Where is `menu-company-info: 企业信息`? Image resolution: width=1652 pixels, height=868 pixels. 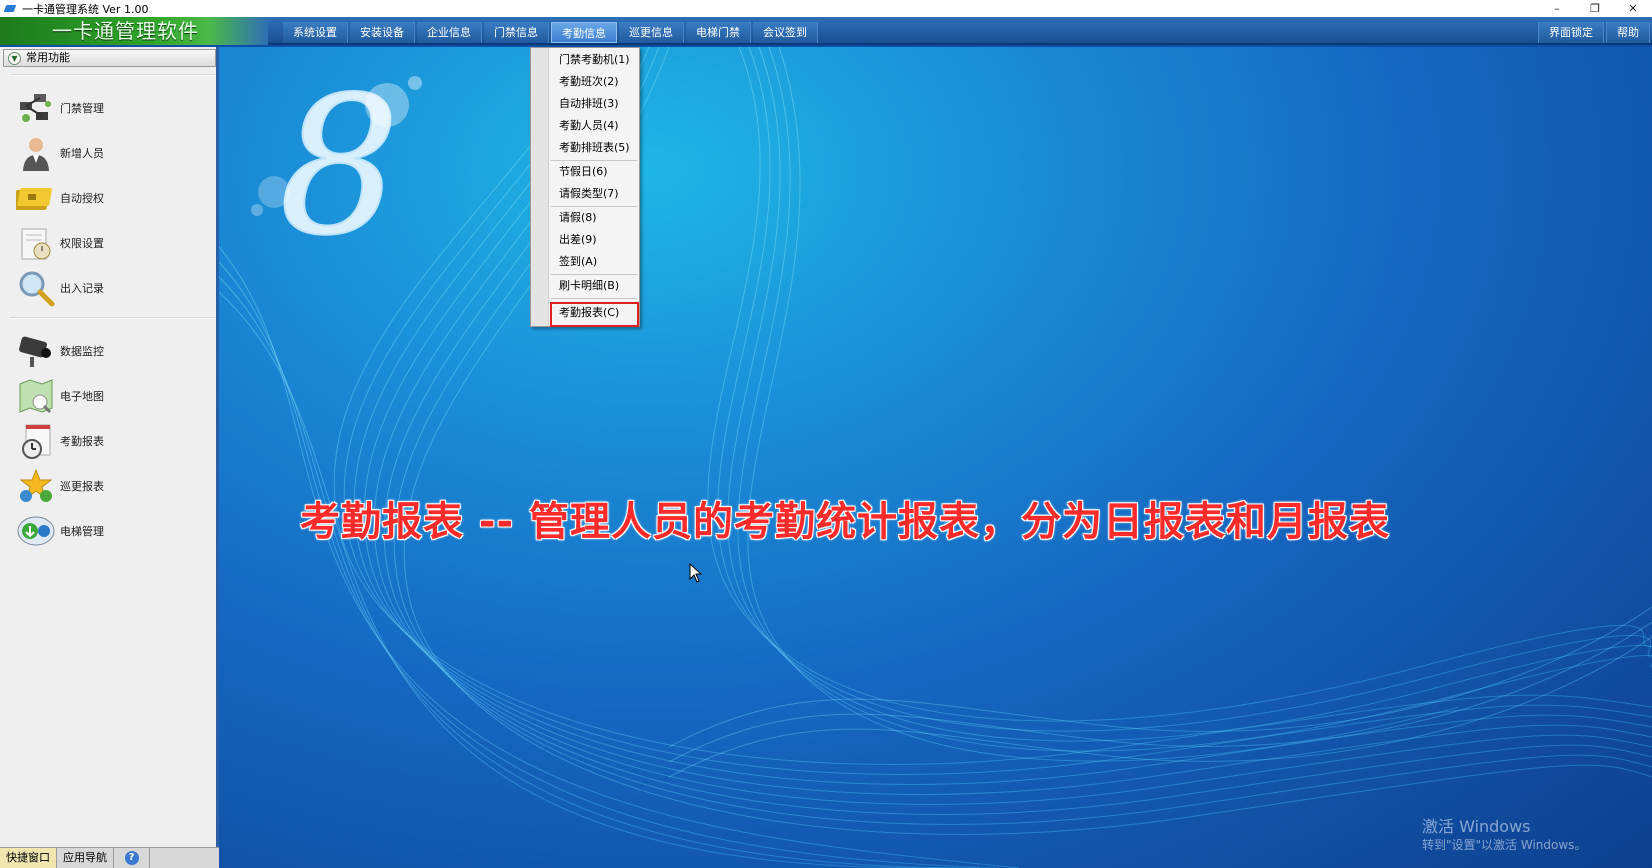 menu-company-info: 企业信息 is located at coordinates (449, 32).